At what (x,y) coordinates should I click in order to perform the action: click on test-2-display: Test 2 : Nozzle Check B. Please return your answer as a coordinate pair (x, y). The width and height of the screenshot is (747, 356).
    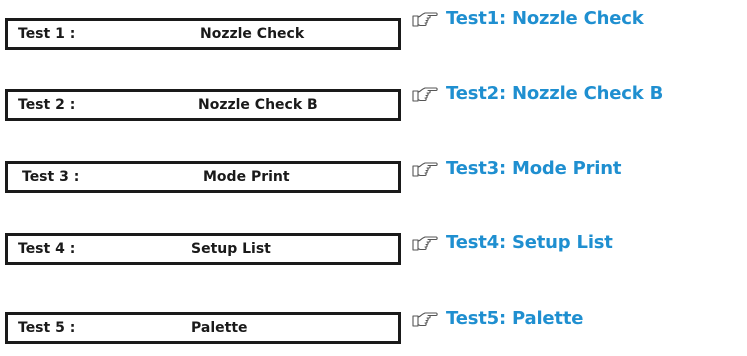
    Looking at the image, I should click on (203, 105).